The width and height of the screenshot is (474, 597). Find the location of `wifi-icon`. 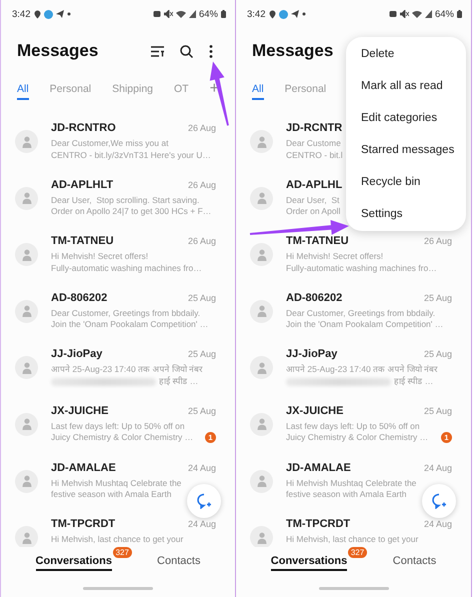

wifi-icon is located at coordinates (181, 14).